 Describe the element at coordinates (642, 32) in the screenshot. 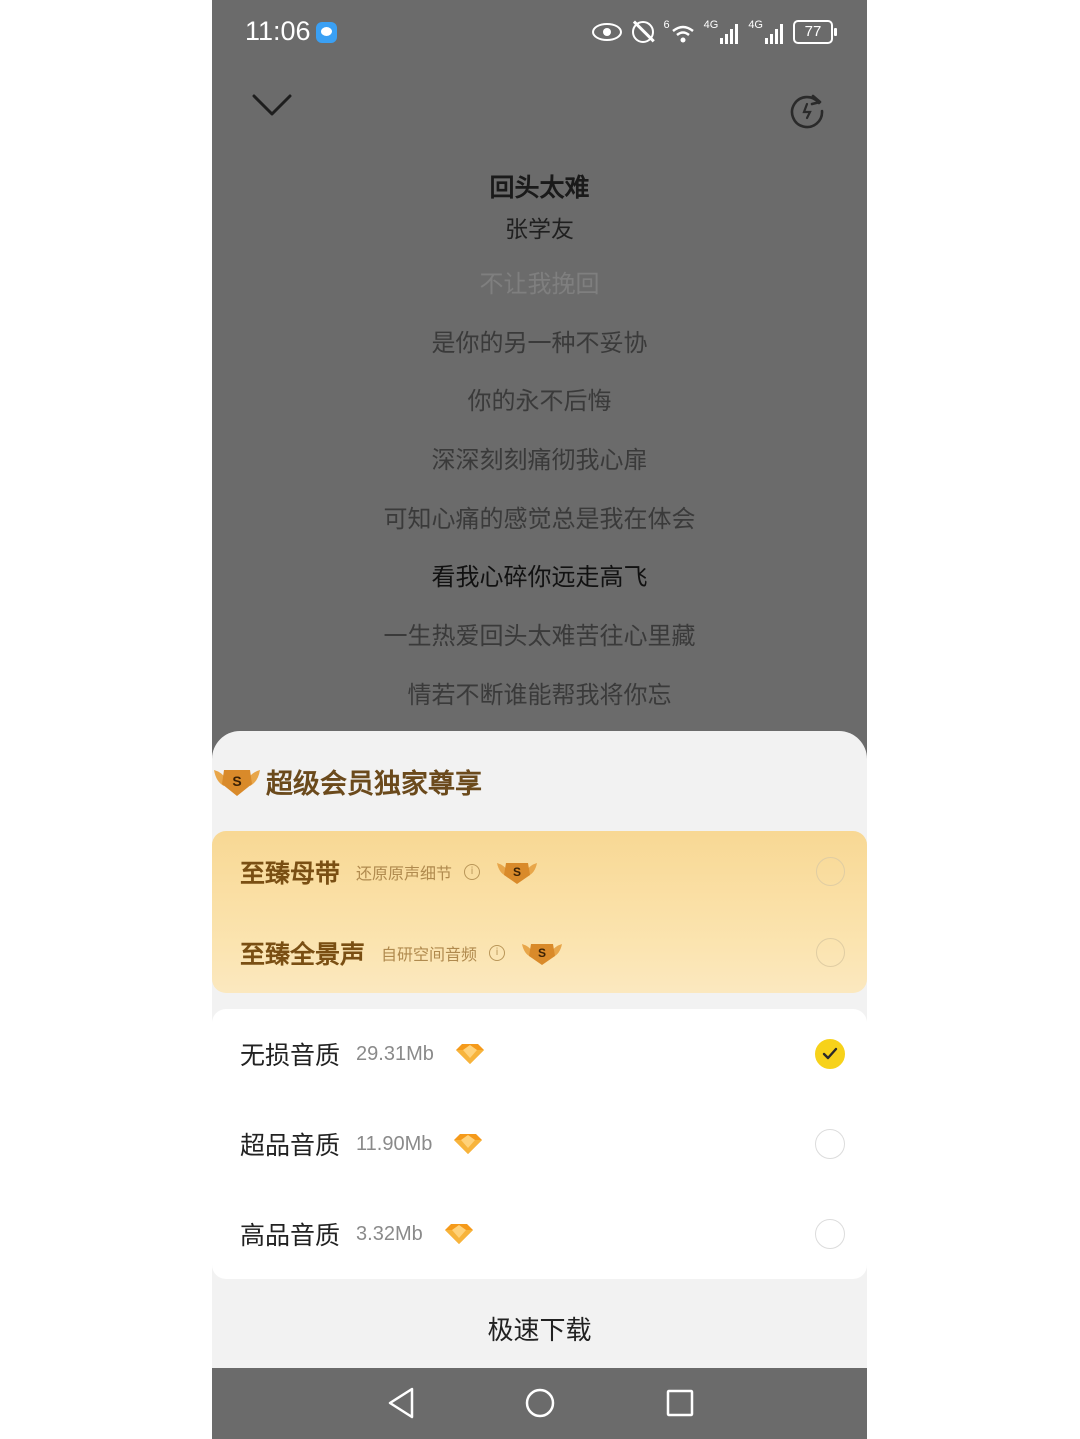

I see `alarm-off-icon` at that location.